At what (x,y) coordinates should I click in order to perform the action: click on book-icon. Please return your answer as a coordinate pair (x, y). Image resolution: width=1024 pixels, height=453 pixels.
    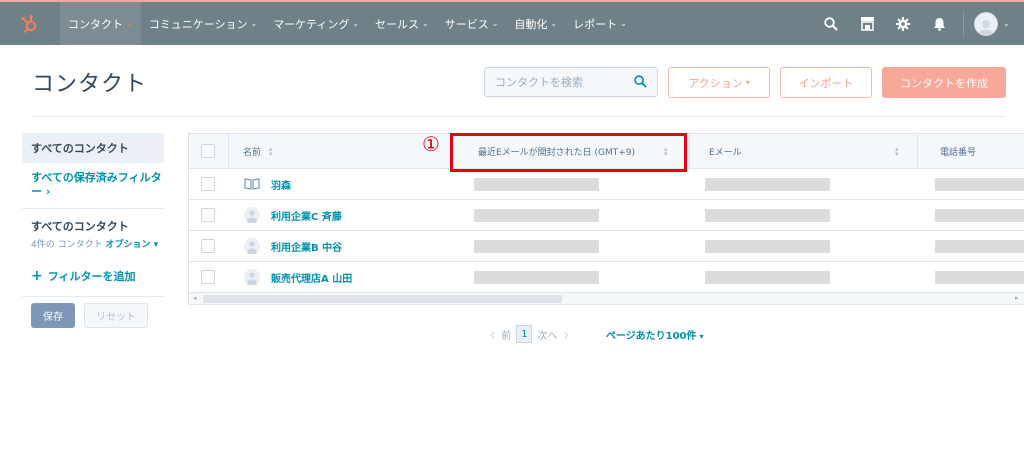
    Looking at the image, I should click on (252, 184).